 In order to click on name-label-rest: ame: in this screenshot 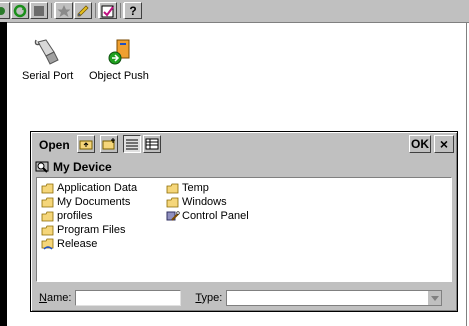, I will do `click(59, 298)`.